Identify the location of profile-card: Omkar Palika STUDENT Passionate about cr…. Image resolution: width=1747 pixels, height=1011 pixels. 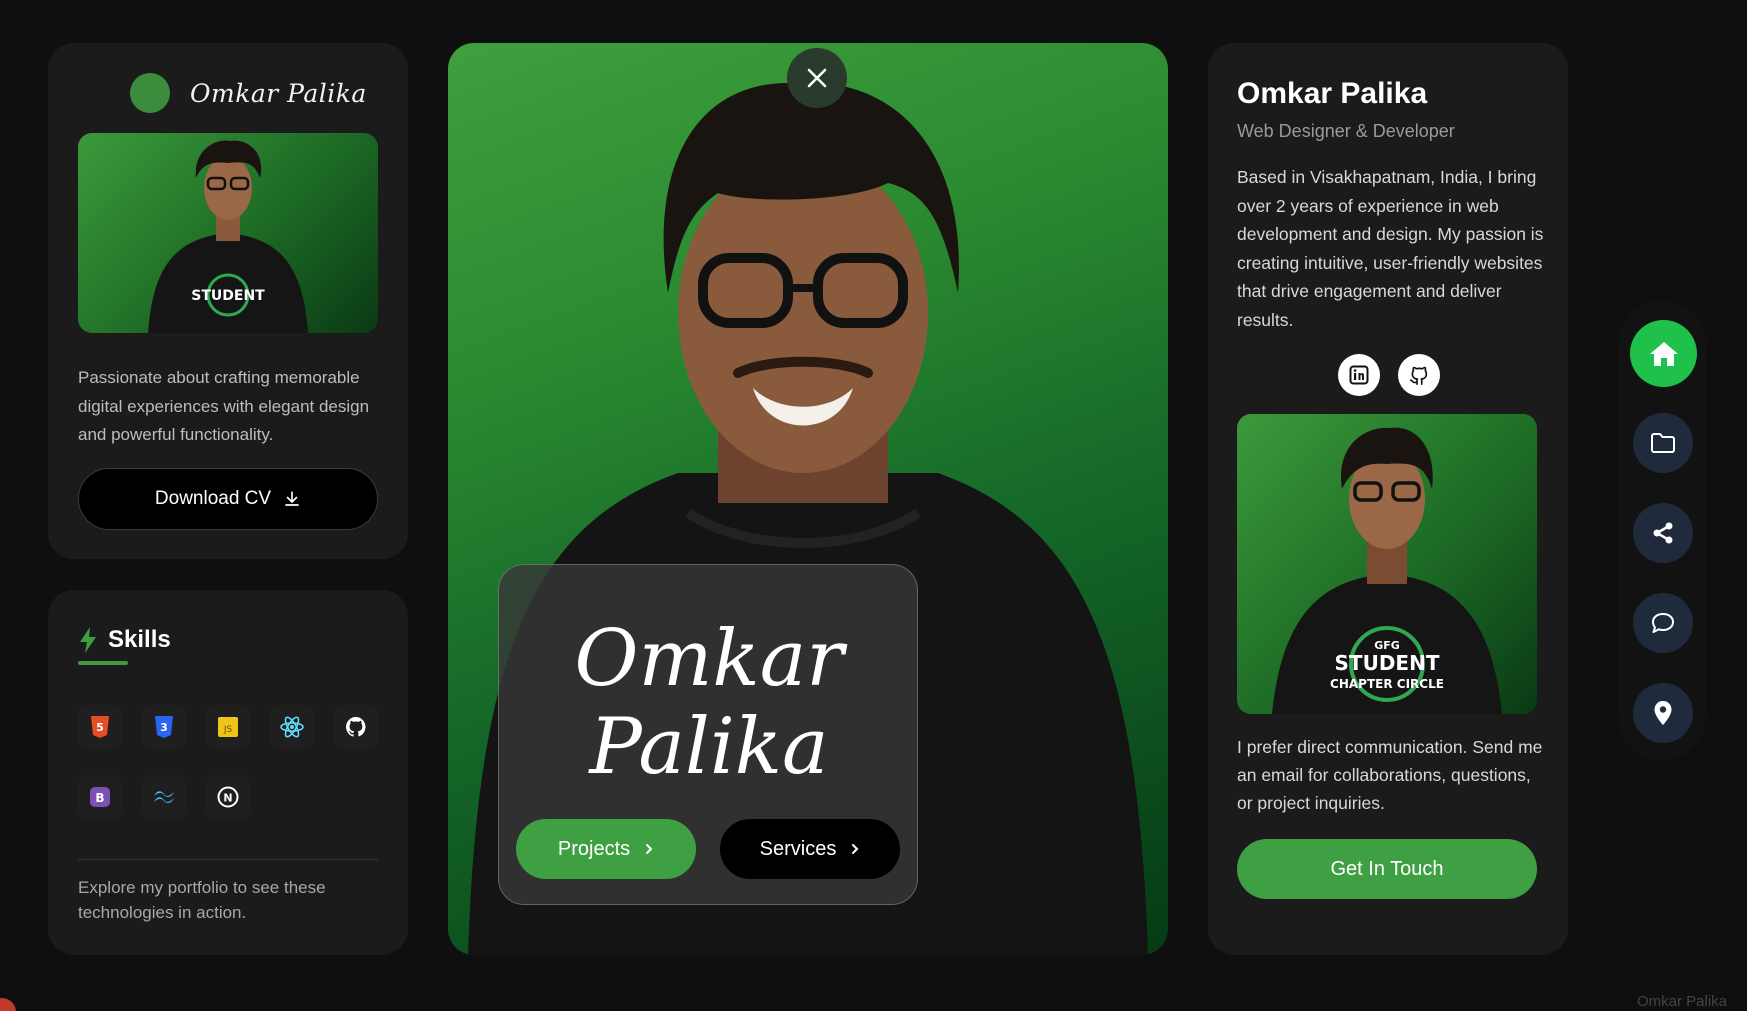
(228, 301).